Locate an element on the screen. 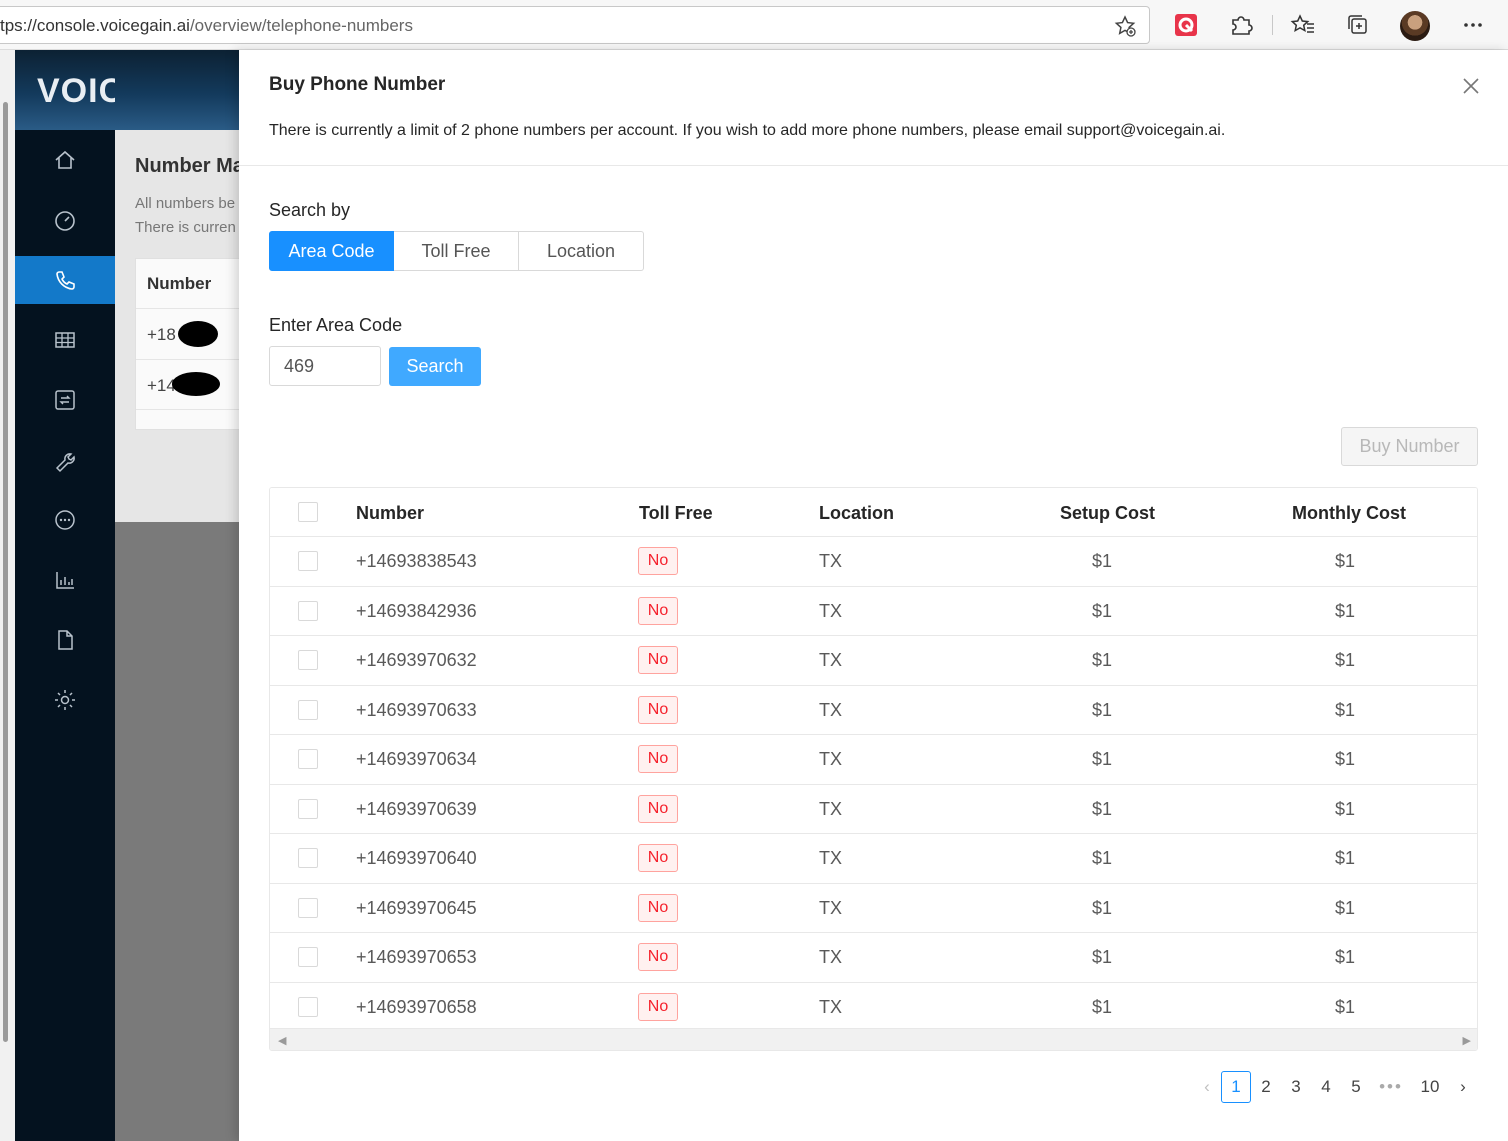 Image resolution: width=1508 pixels, height=1141 pixels. column-header-number: Number is located at coordinates (179, 283).